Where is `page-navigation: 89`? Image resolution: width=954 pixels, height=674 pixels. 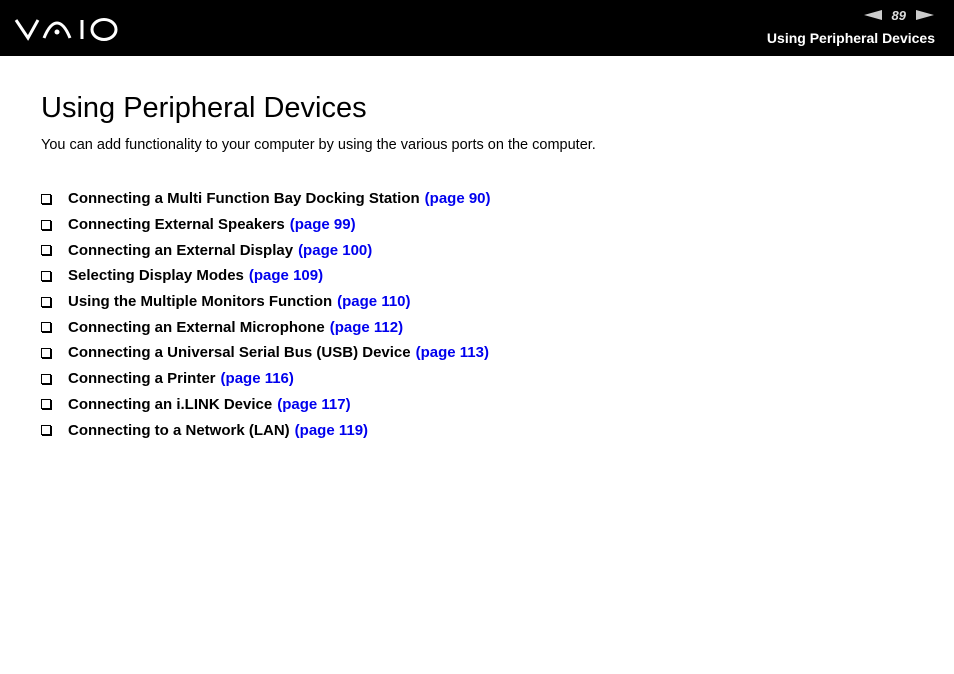 page-navigation: 89 is located at coordinates (898, 15).